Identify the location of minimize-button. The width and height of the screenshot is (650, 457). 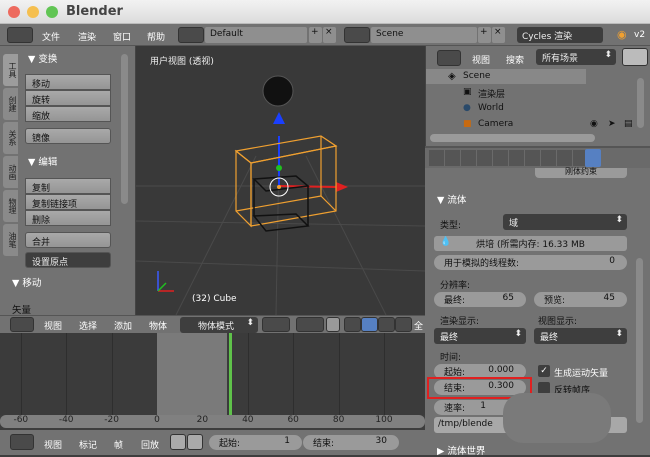
(33, 12).